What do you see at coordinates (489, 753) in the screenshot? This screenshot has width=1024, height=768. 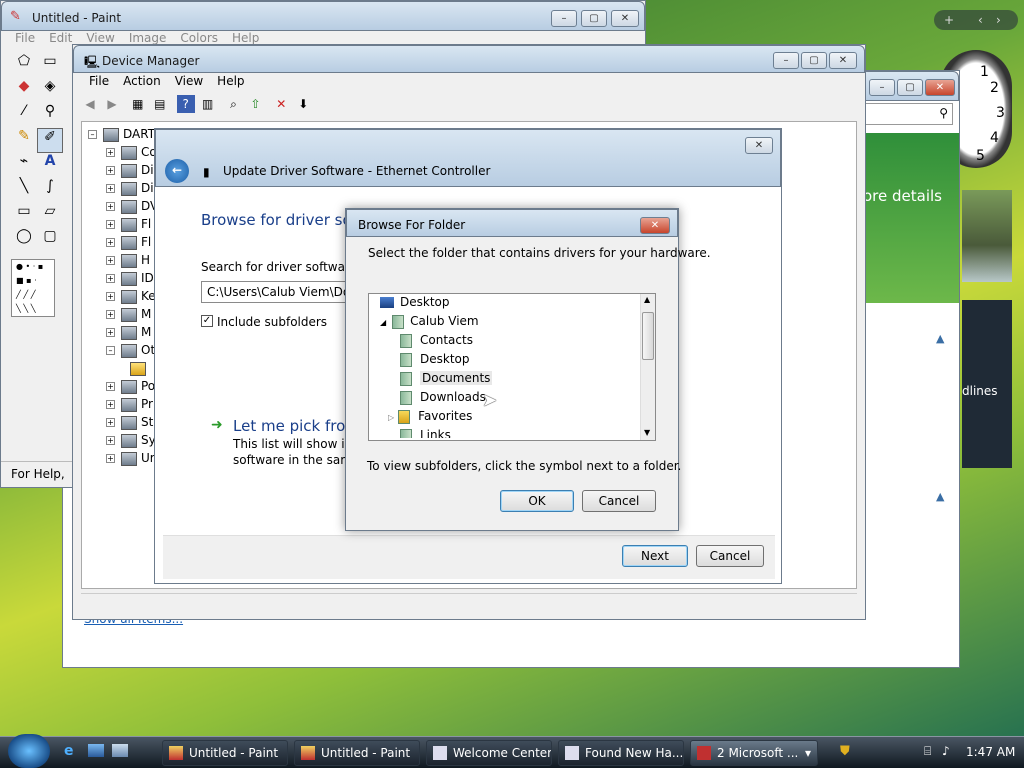 I see `taskbar-button: Welcome Center` at bounding box center [489, 753].